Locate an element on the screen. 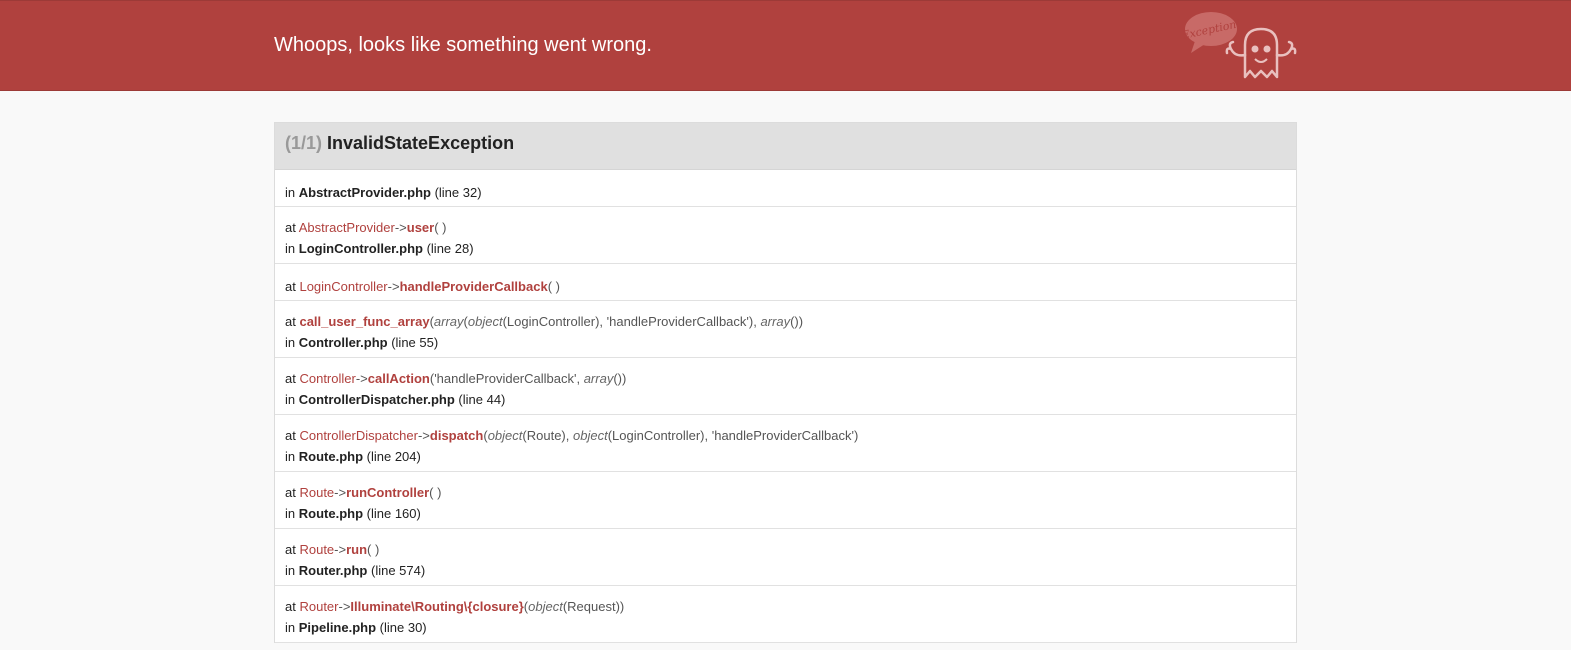 Image resolution: width=1571 pixels, height=650 pixels. trace-class: Router is located at coordinates (319, 606).